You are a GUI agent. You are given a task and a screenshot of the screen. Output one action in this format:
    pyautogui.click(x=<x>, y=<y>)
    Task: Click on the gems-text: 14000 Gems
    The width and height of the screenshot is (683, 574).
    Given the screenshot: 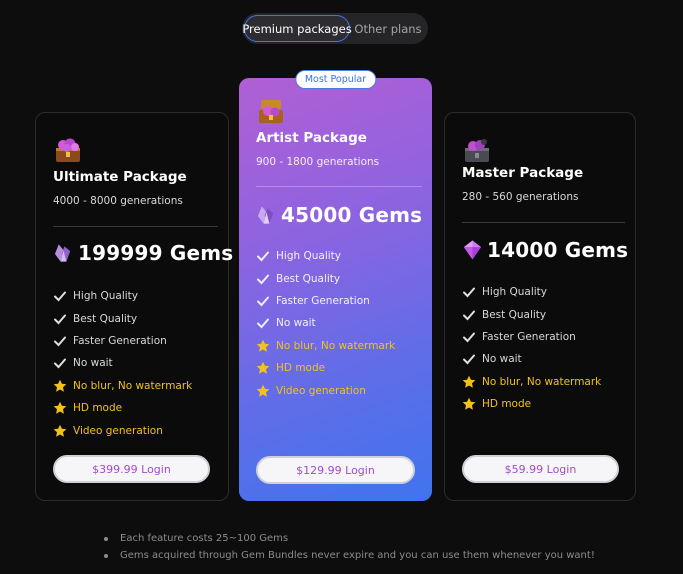 What is the action you would take?
    pyautogui.click(x=558, y=250)
    